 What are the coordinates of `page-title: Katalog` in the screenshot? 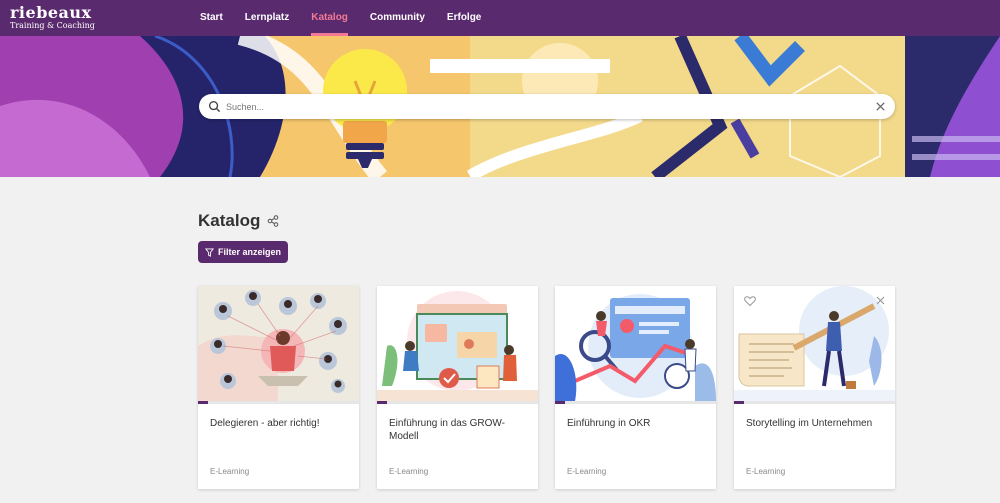 It's located at (229, 220).